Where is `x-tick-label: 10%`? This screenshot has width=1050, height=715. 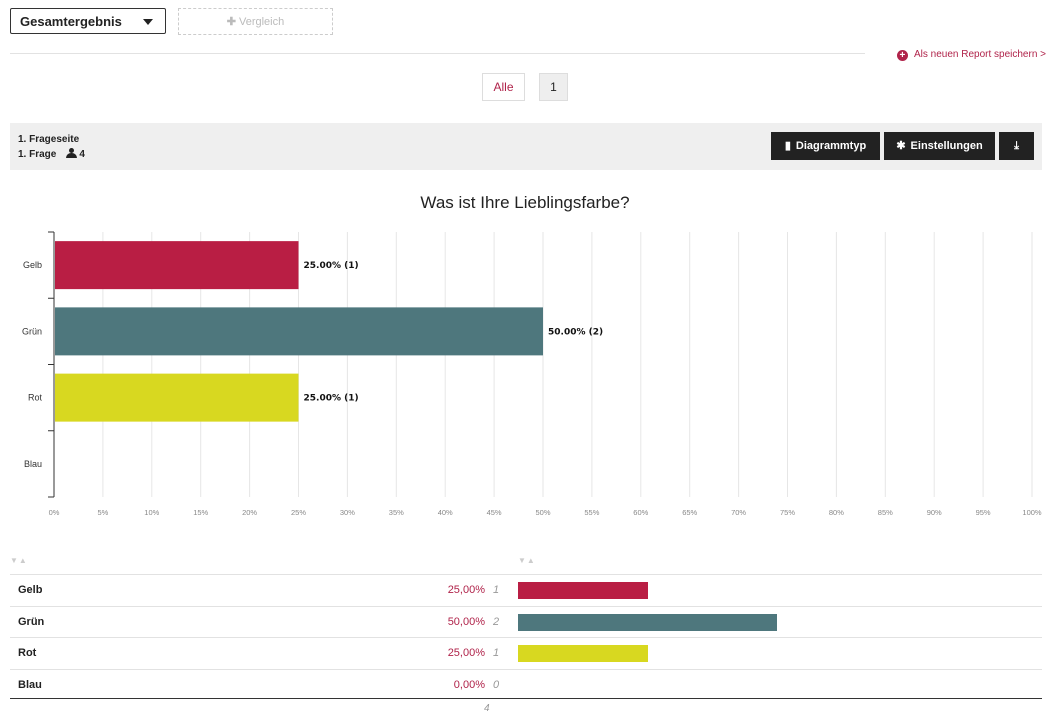 x-tick-label: 10% is located at coordinates (151, 512).